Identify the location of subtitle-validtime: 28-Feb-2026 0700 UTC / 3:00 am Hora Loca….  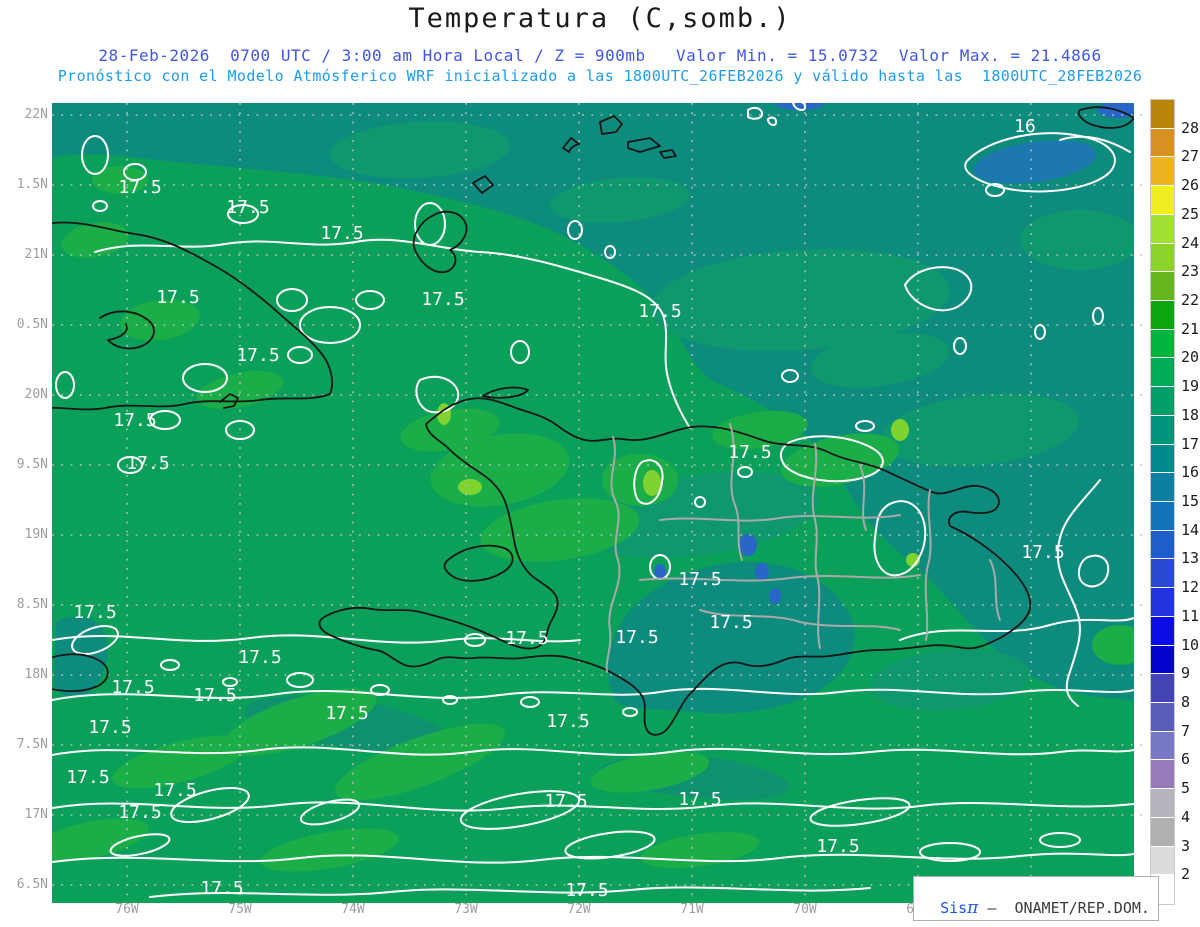
(600, 55).